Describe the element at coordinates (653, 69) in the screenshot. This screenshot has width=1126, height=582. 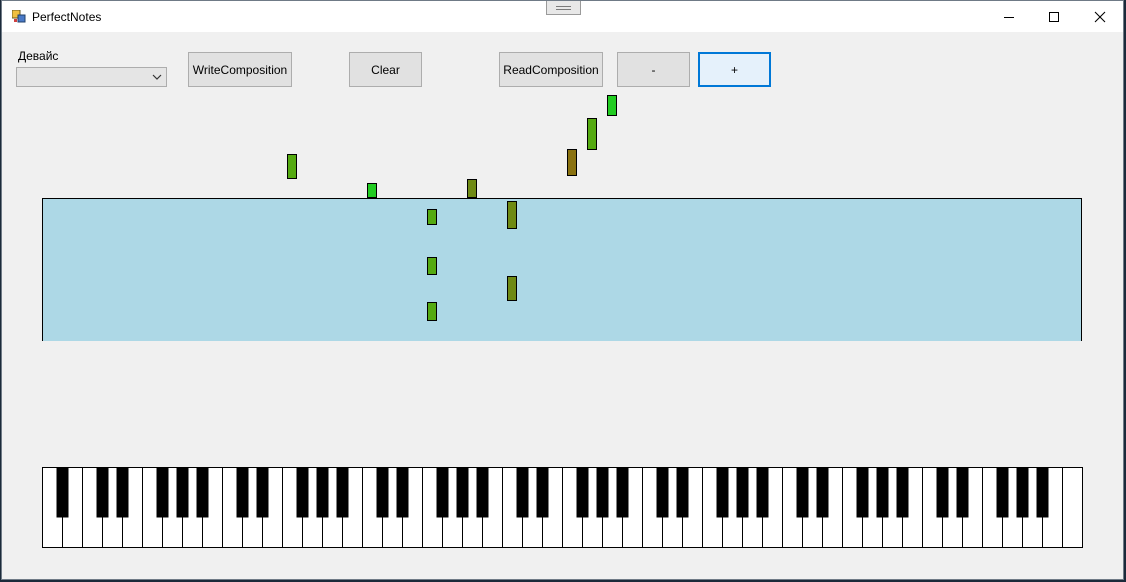
I see `zoom-out-button: -` at that location.